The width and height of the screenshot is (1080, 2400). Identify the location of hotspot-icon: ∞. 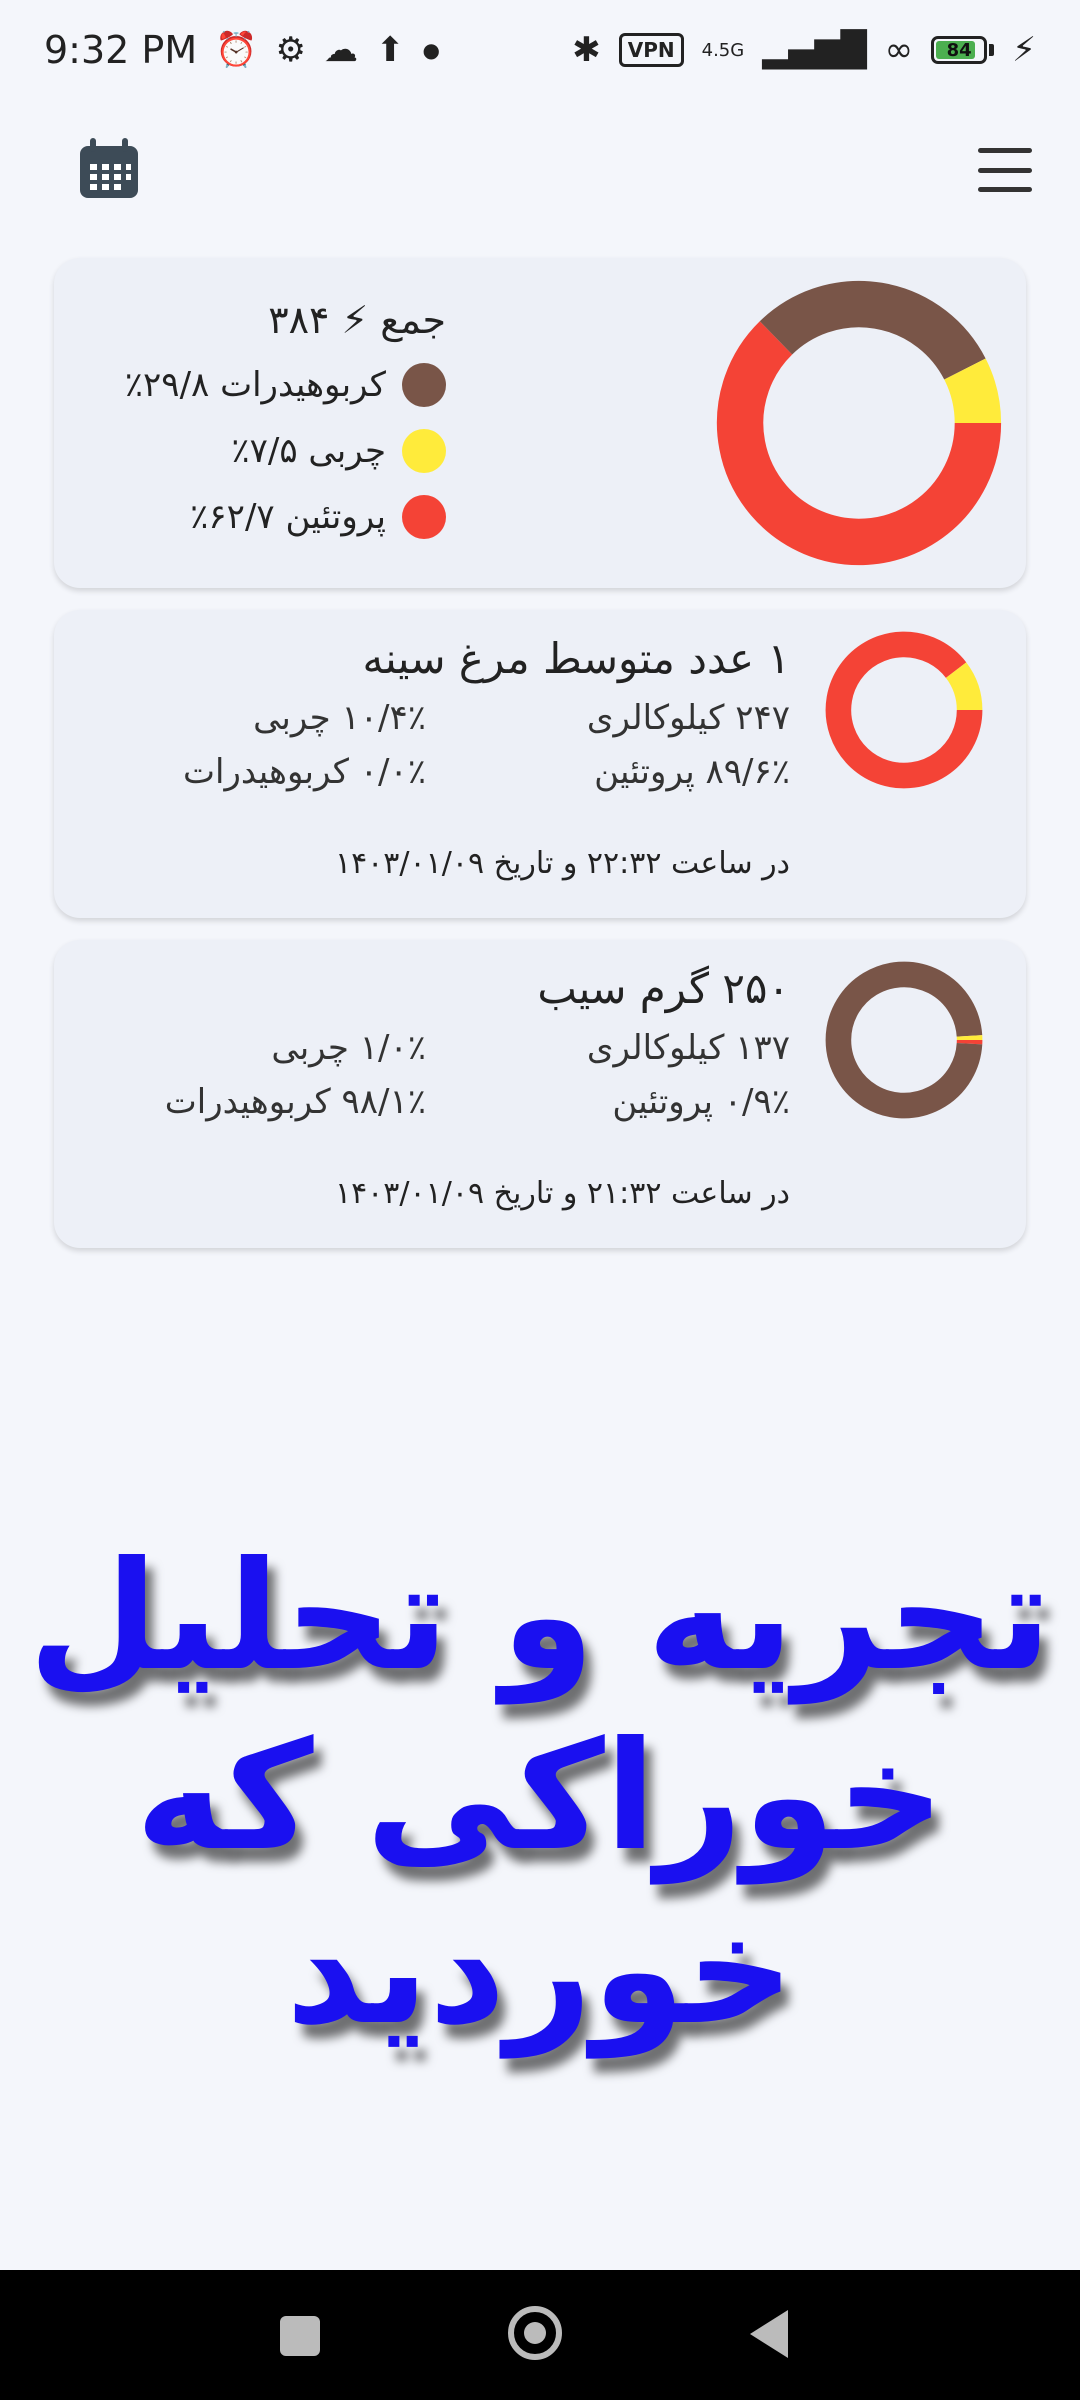
(899, 50).